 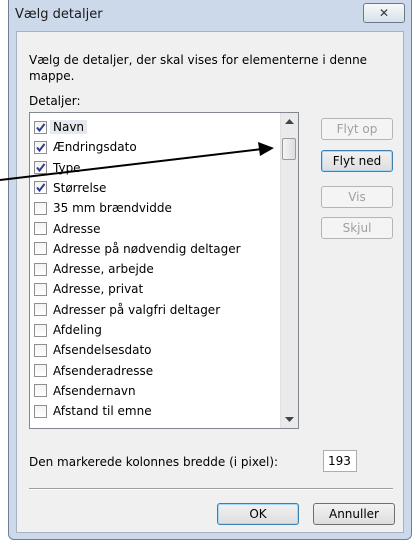 I want to click on list-item-label: Adresser på valgfri deltager, so click(x=137, y=309).